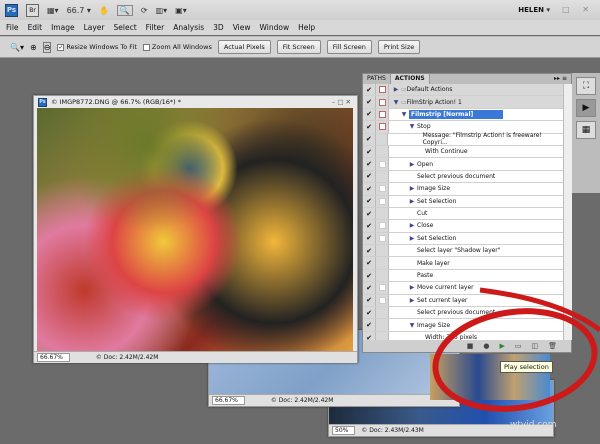  Describe the element at coordinates (533, 425) in the screenshot. I see `watermark: wtvid.com` at that location.